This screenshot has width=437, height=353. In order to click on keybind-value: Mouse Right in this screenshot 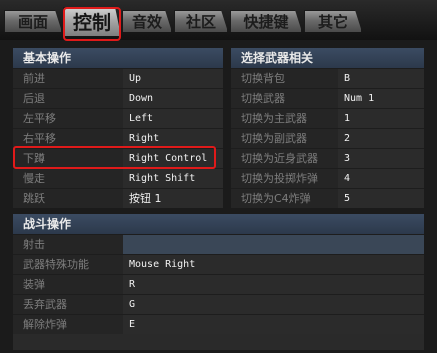, I will do `click(273, 264)`.